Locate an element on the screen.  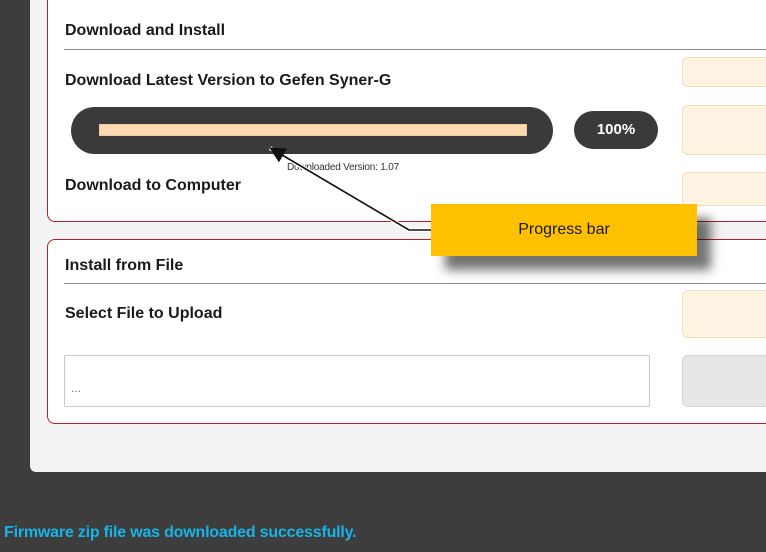
progress-track-inner is located at coordinates (313, 130).